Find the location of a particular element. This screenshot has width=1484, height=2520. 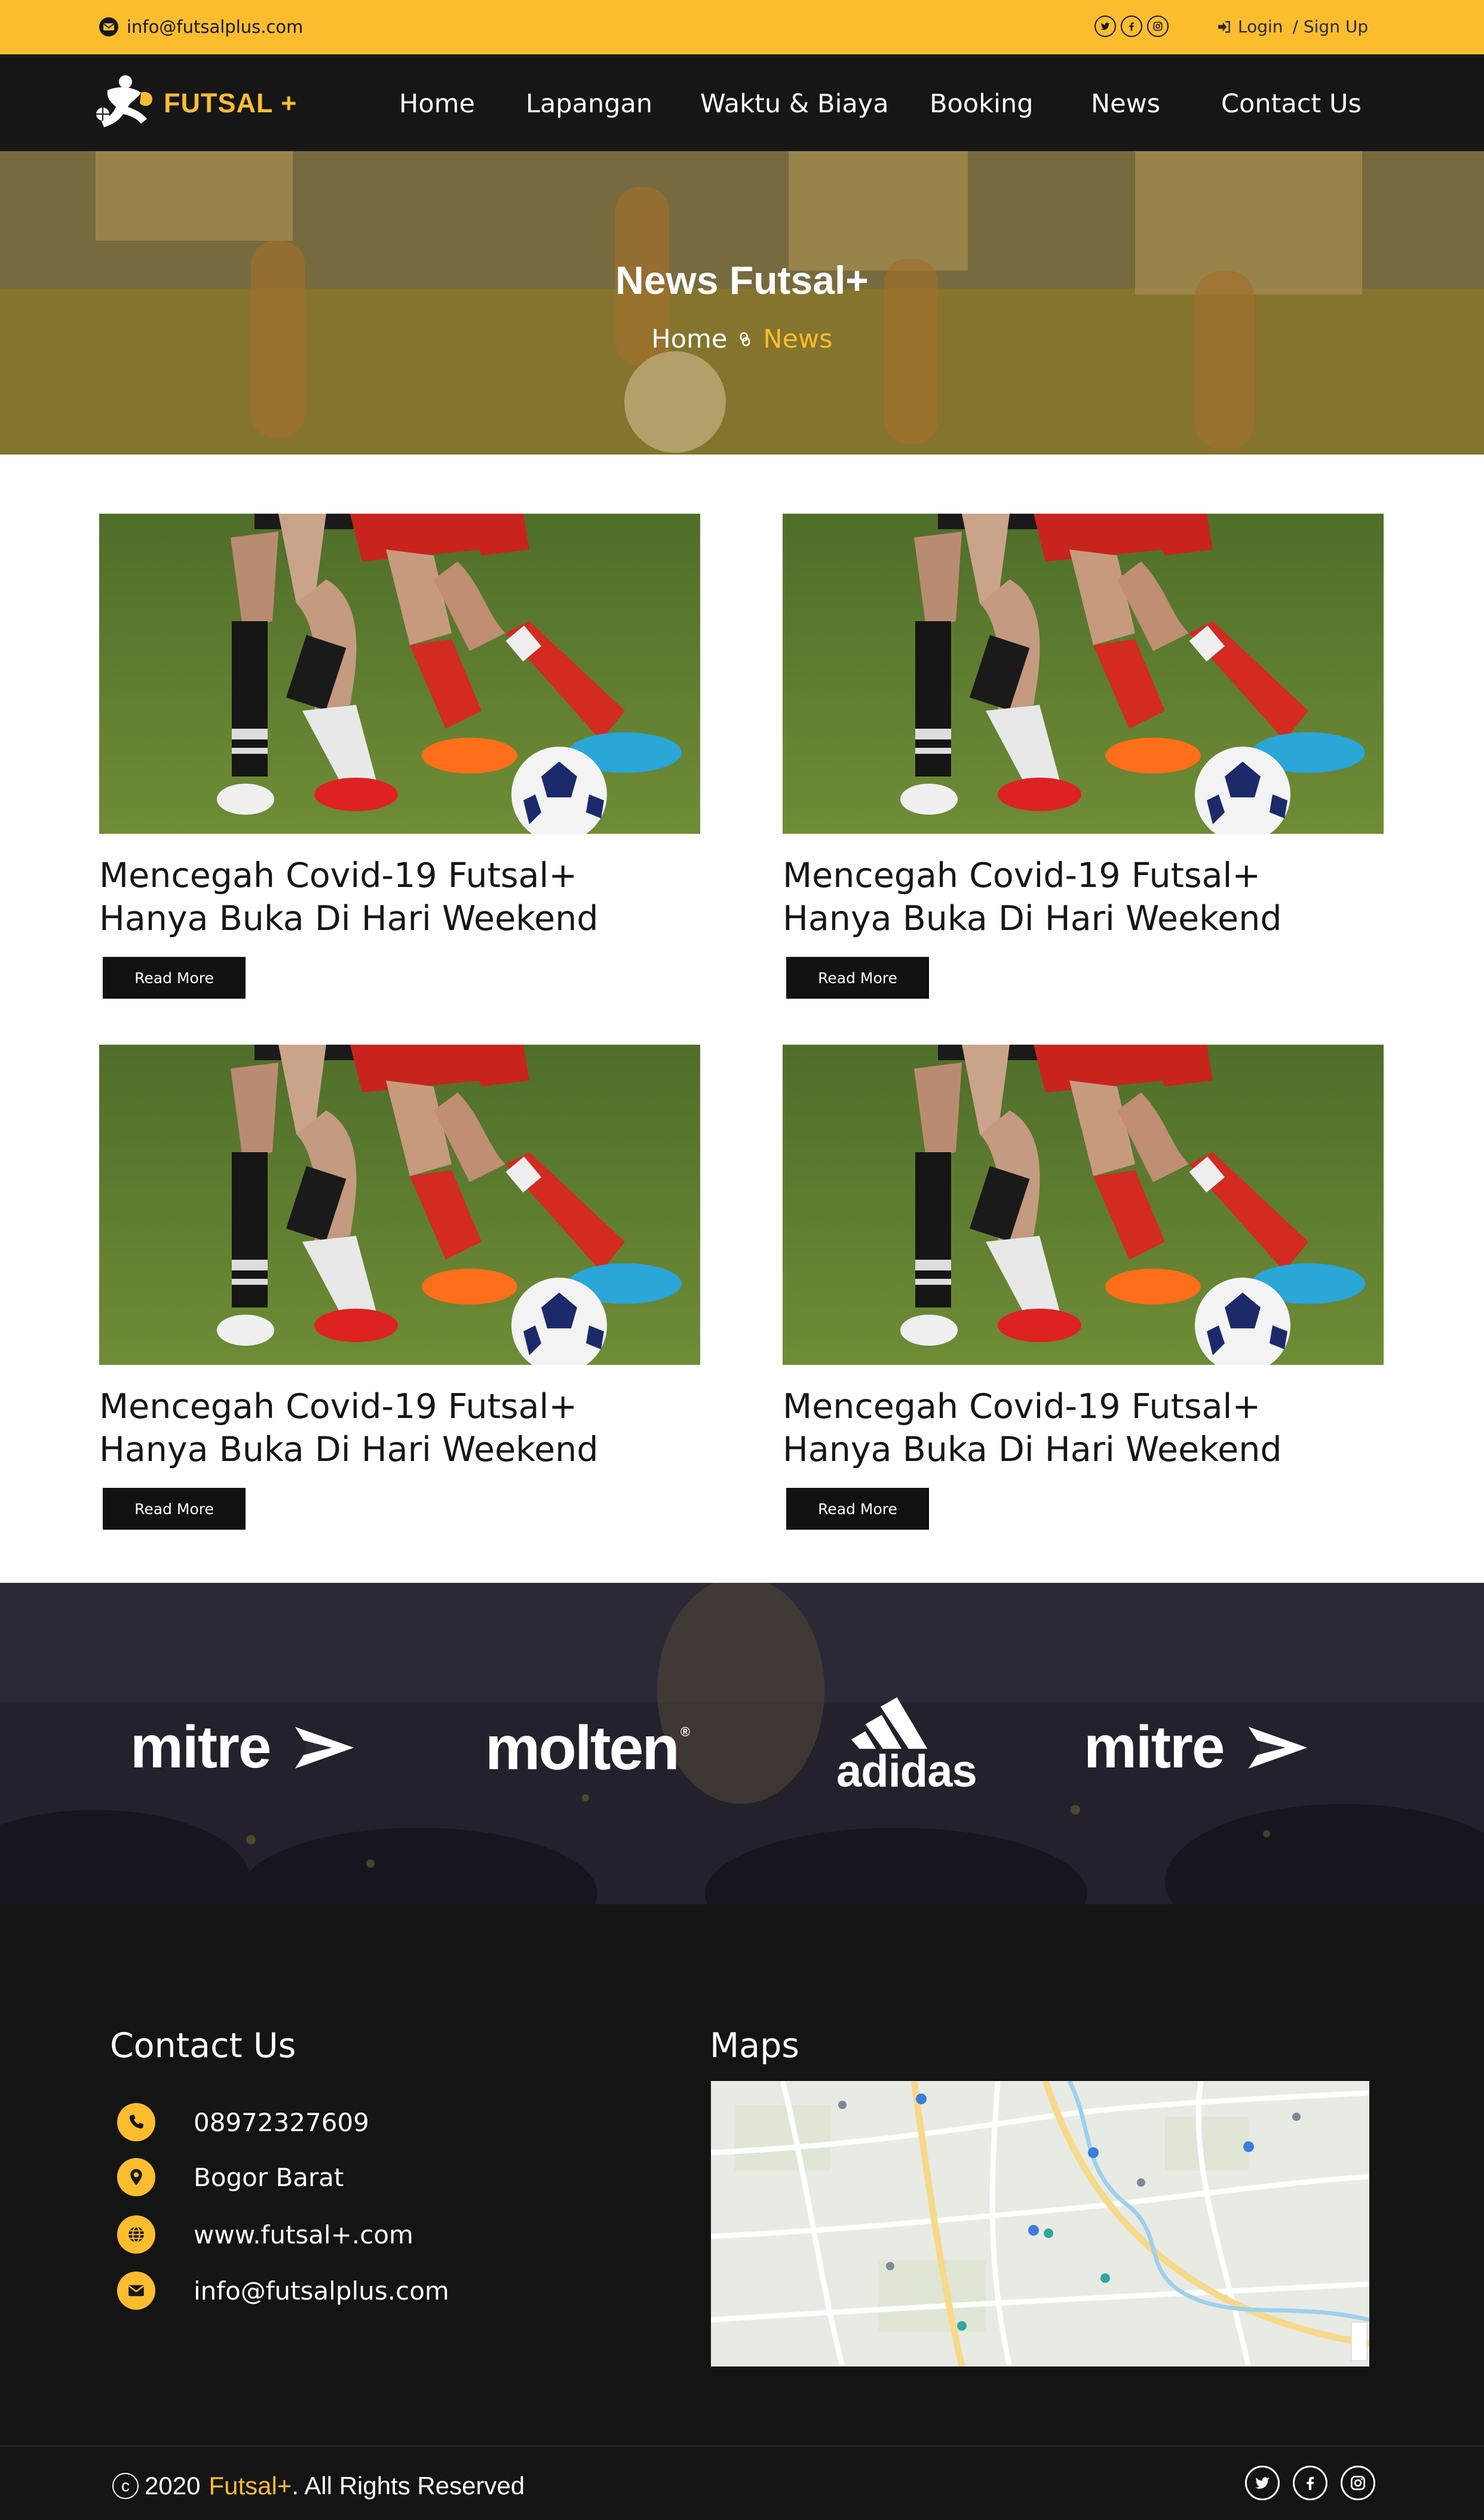

contact-website: www.futsal+.com is located at coordinates (265, 2234).